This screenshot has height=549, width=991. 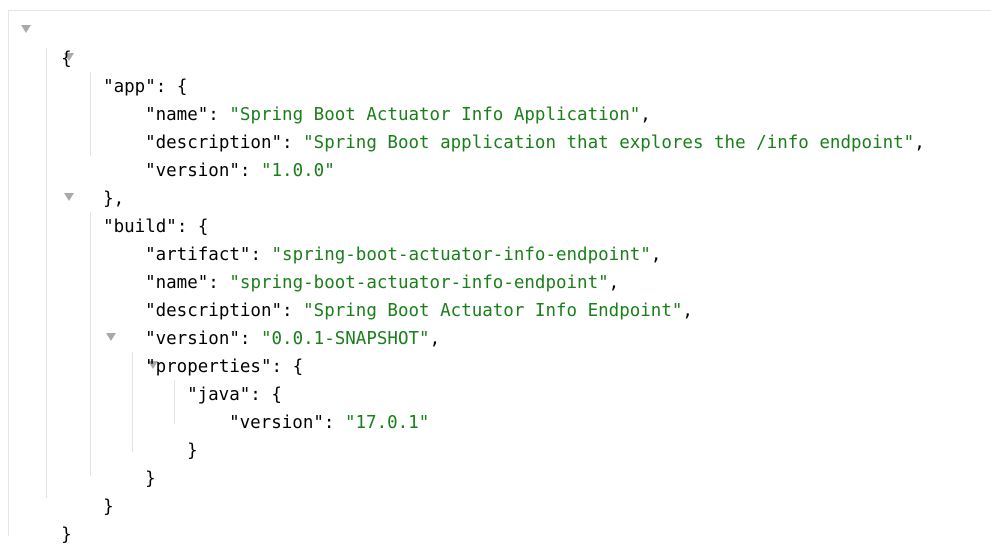 I want to click on build-close-brace: }, so click(x=108, y=507).